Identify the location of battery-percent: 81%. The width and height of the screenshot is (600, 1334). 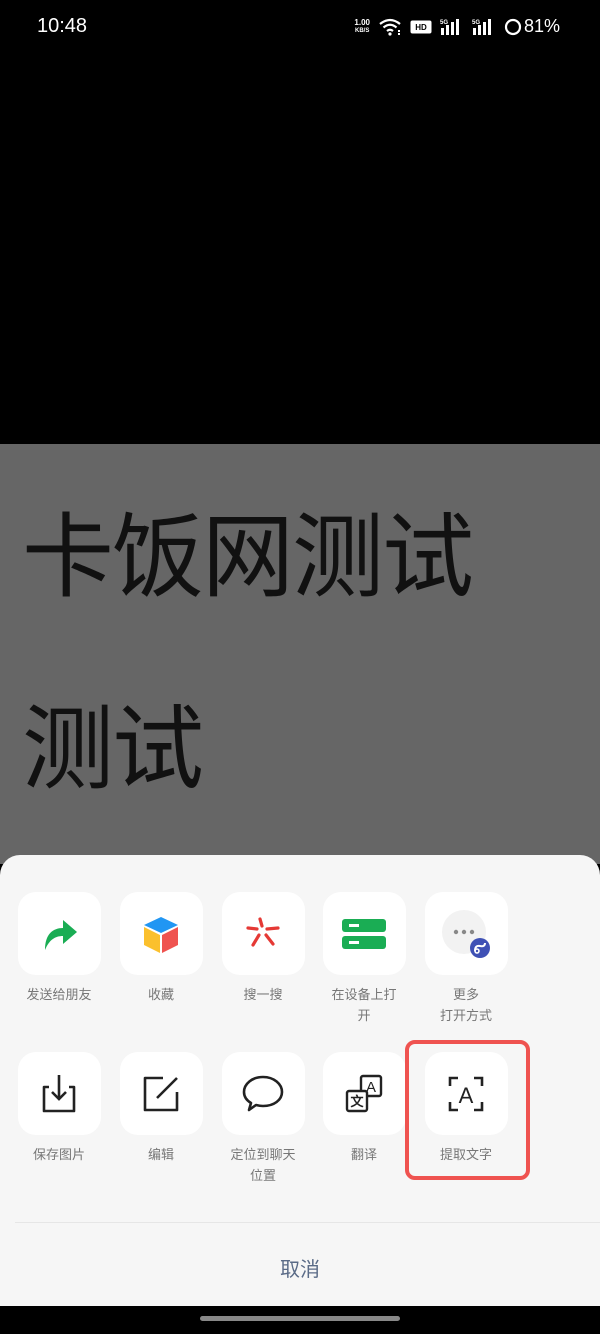
(541, 26).